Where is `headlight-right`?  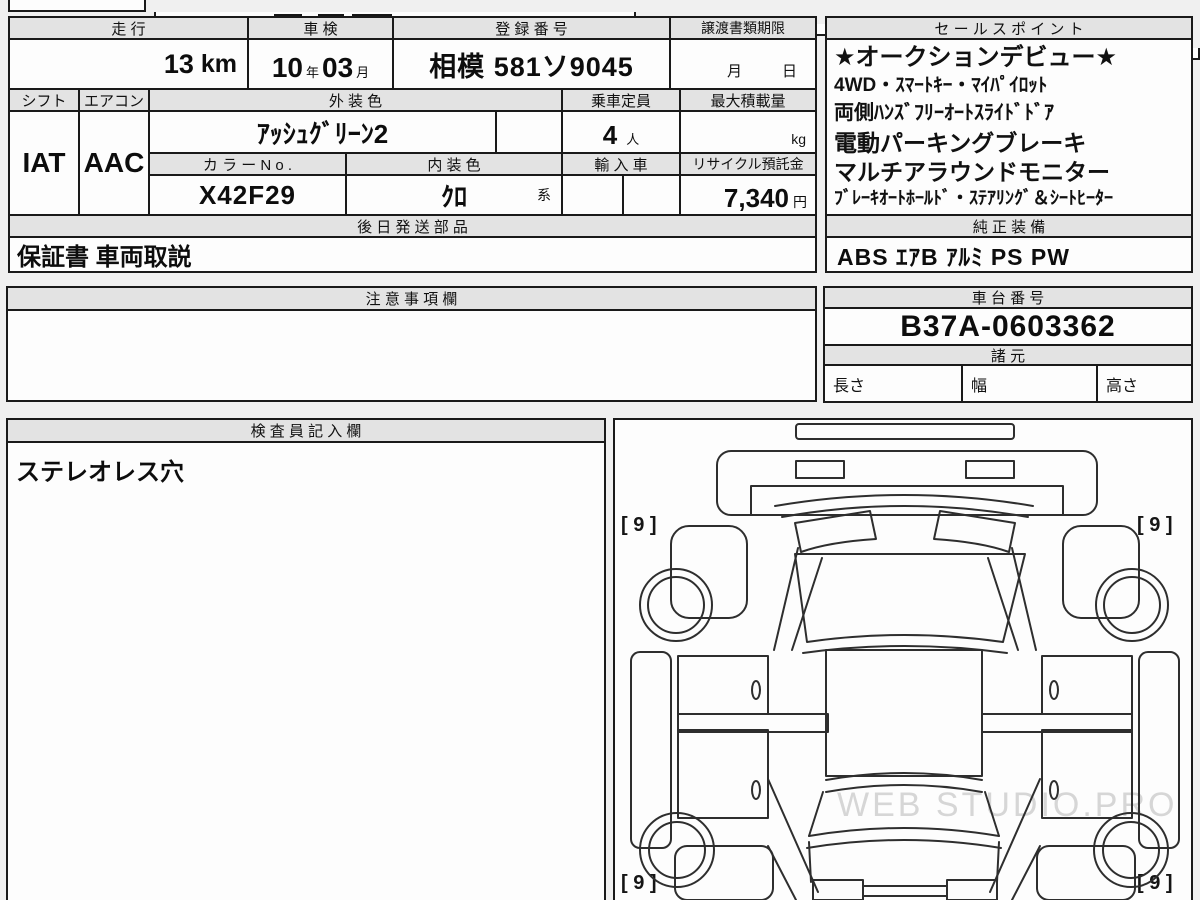
headlight-right is located at coordinates (990, 469).